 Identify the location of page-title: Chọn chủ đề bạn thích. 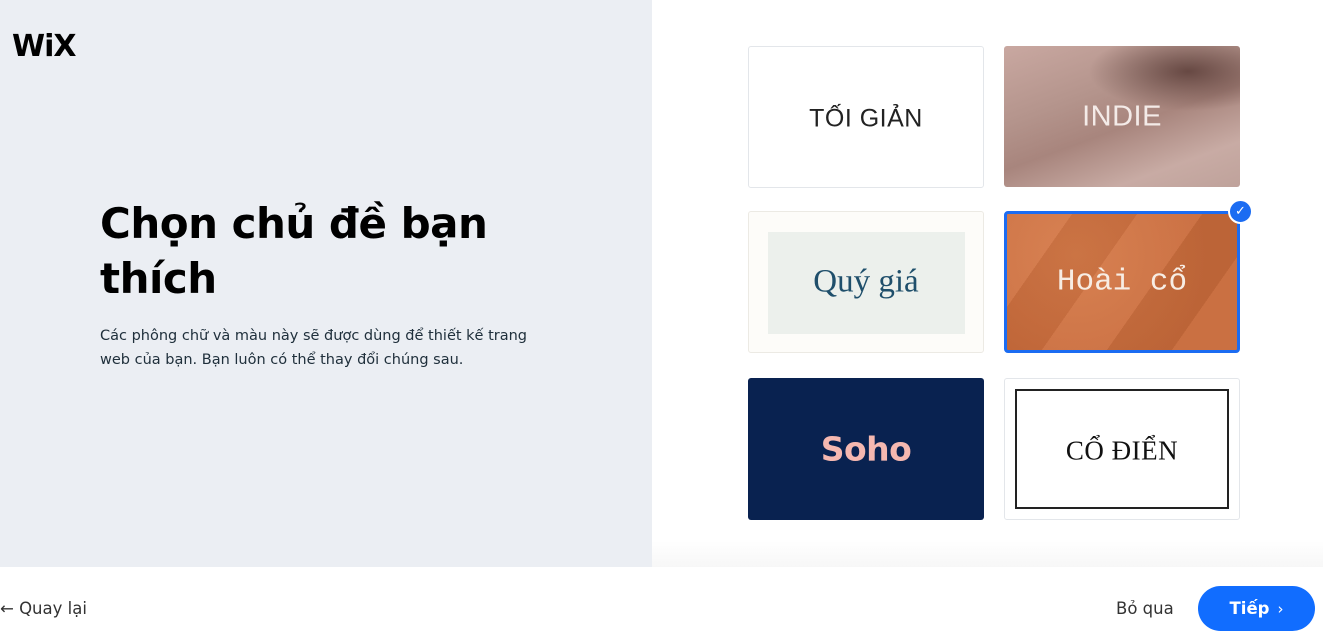
(294, 251).